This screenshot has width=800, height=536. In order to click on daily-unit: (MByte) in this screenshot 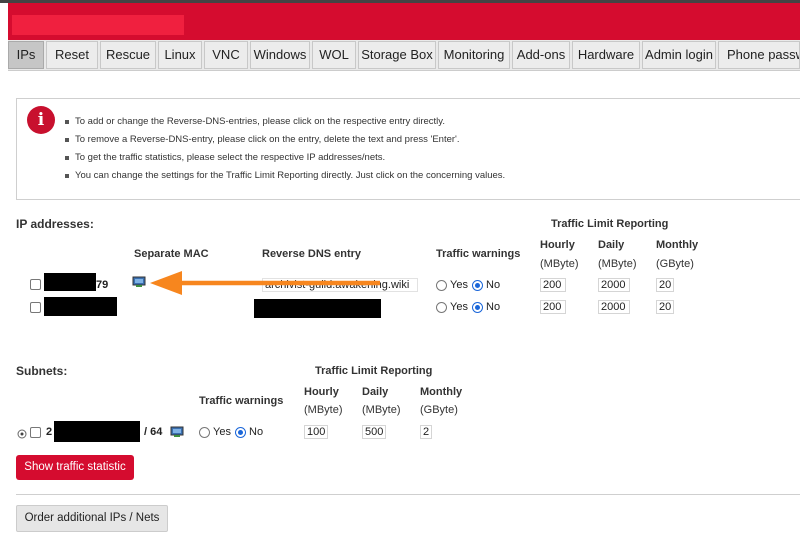, I will do `click(617, 264)`.